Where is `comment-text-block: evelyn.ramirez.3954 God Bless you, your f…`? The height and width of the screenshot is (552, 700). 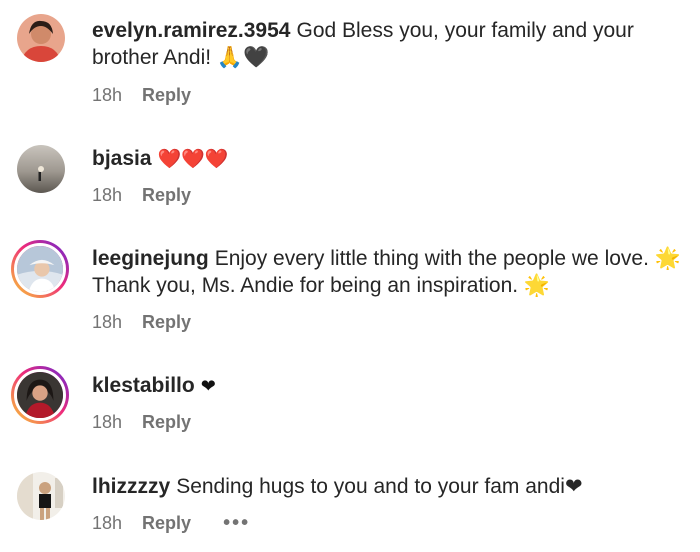
comment-text-block: evelyn.ramirez.3954 God Bless you, your f… is located at coordinates (387, 44).